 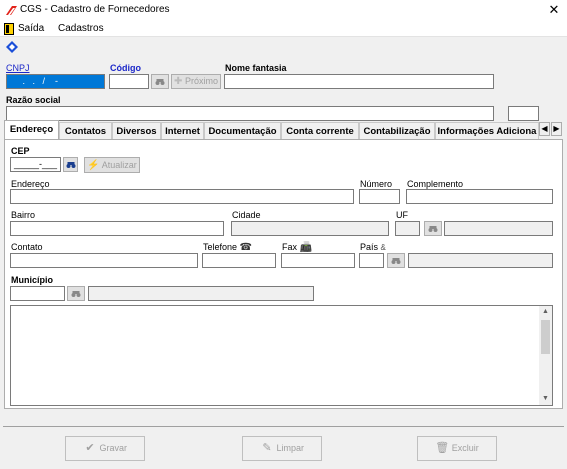 I want to click on bairro-input, so click(x=117, y=228).